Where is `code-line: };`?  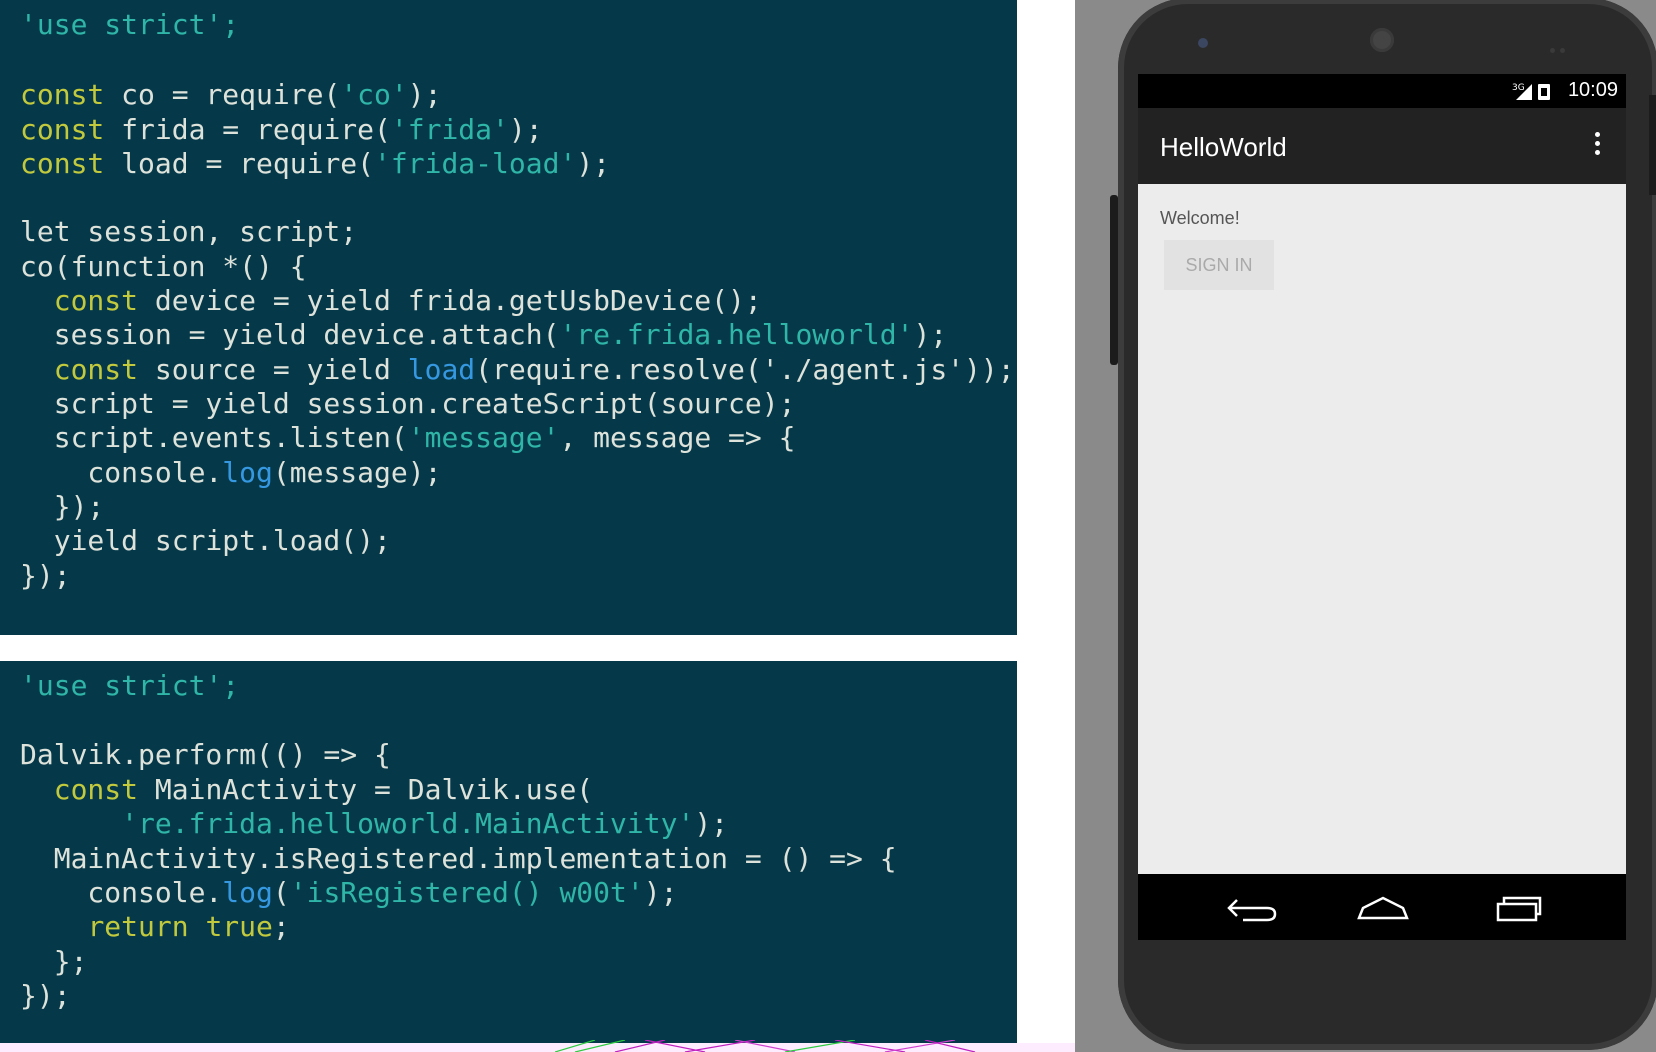 code-line: }; is located at coordinates (54, 962).